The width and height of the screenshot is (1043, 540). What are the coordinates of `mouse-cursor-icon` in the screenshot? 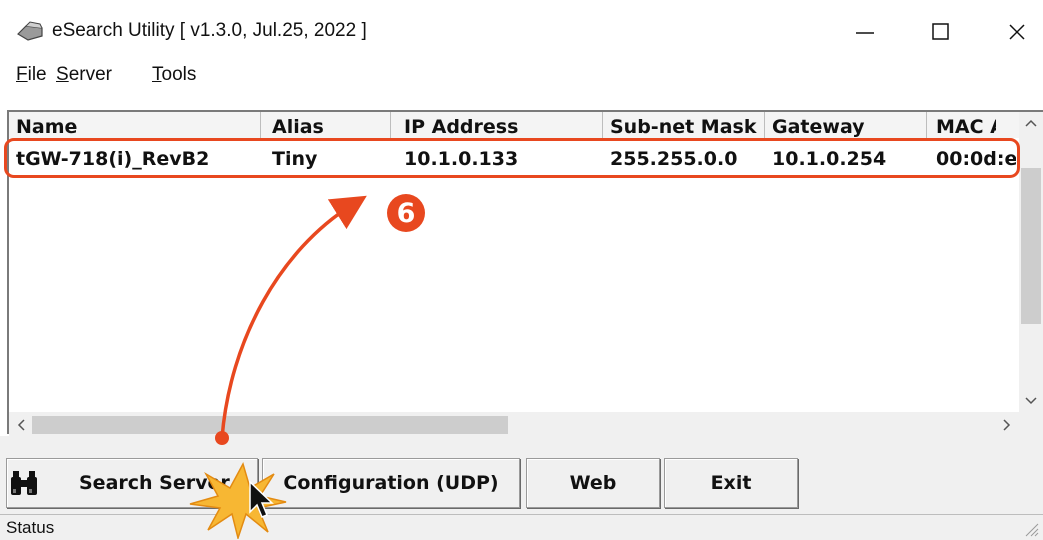 It's located at (261, 499).